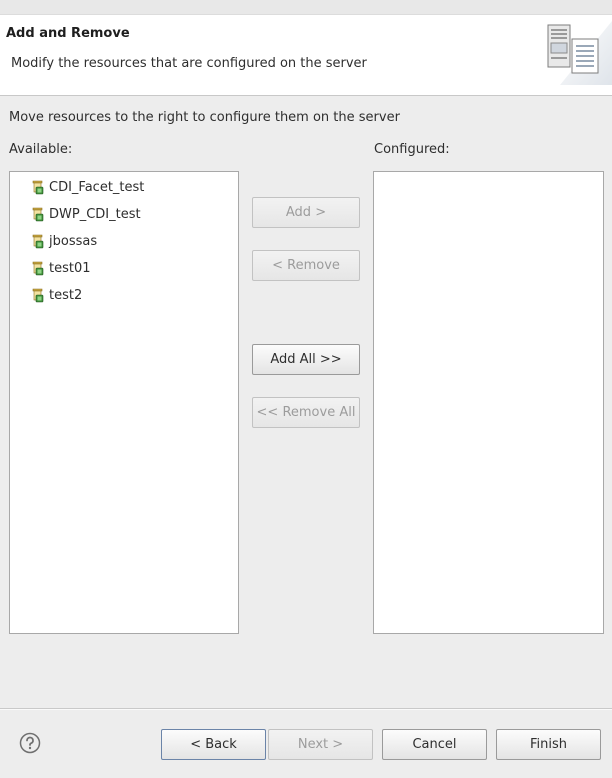  Describe the element at coordinates (70, 268) in the screenshot. I see `list-item-label: test01` at that location.